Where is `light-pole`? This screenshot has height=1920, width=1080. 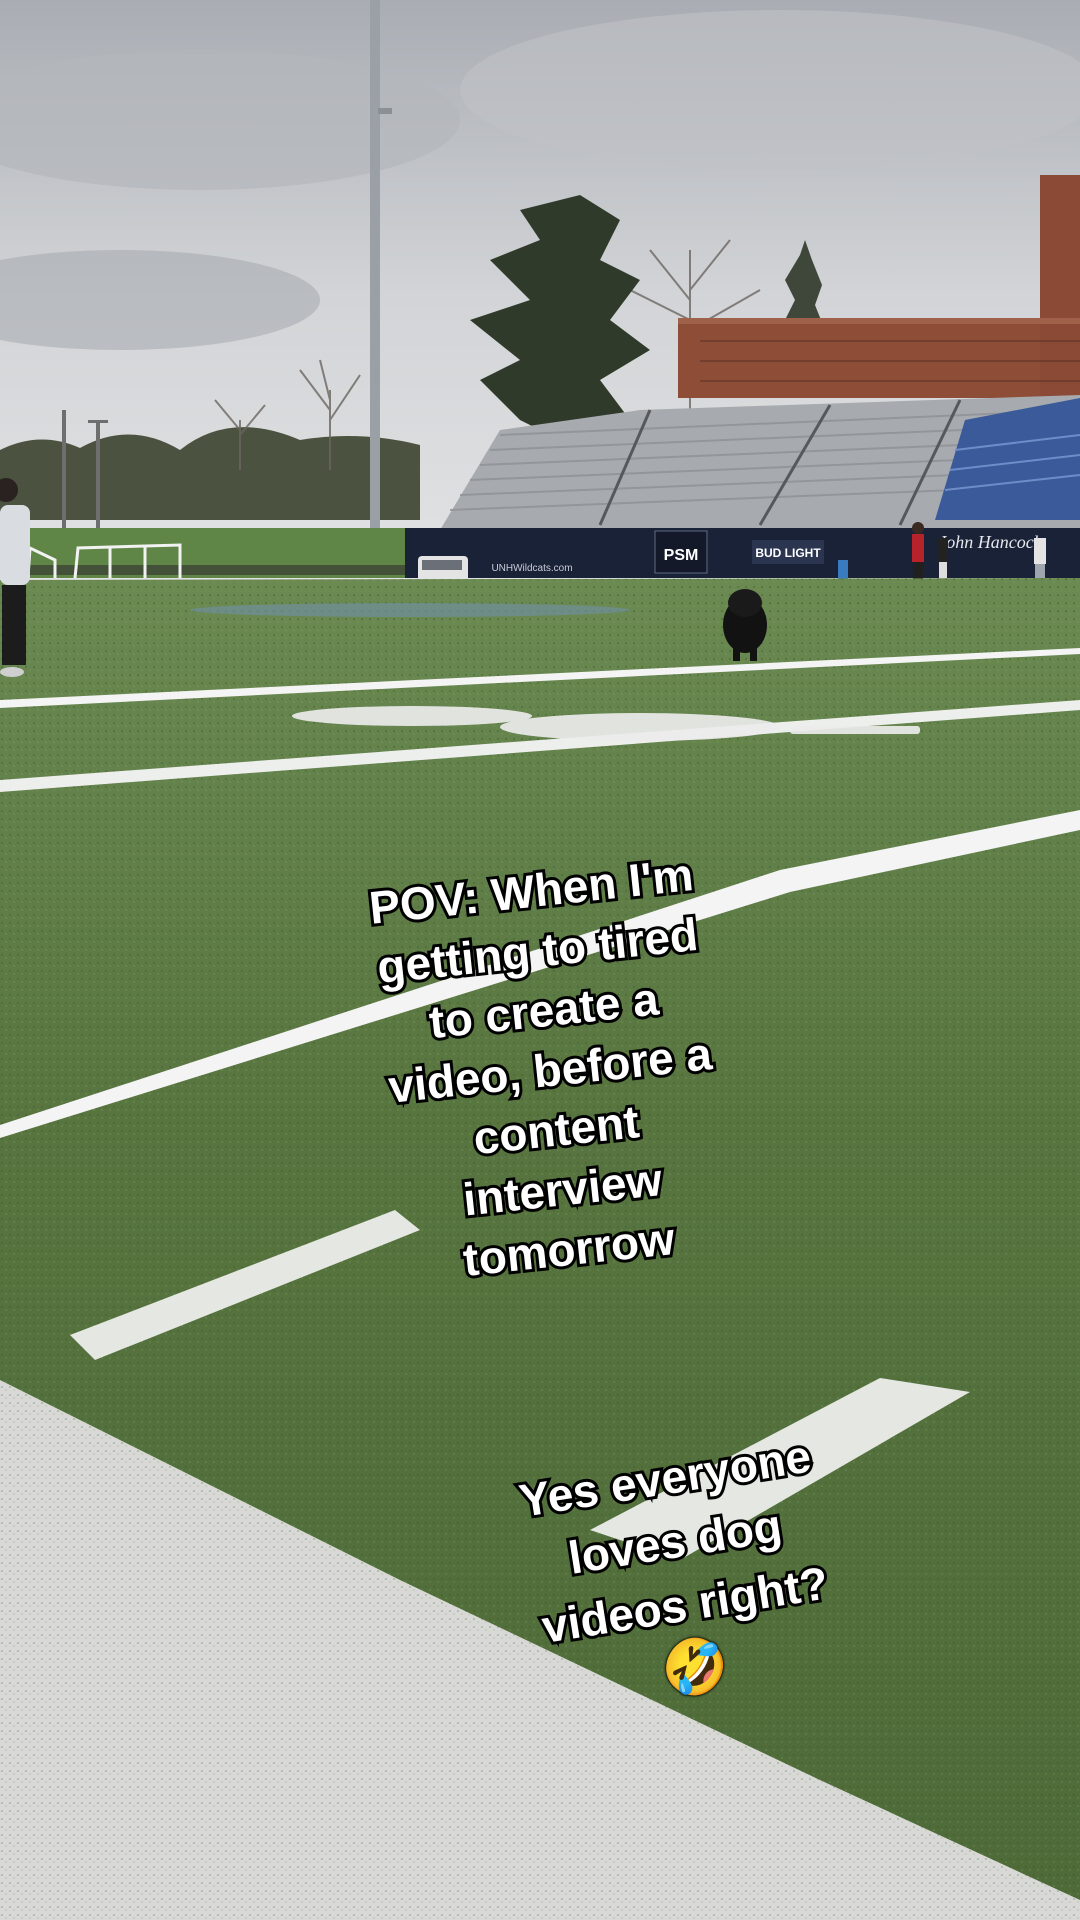
light-pole is located at coordinates (375, 280).